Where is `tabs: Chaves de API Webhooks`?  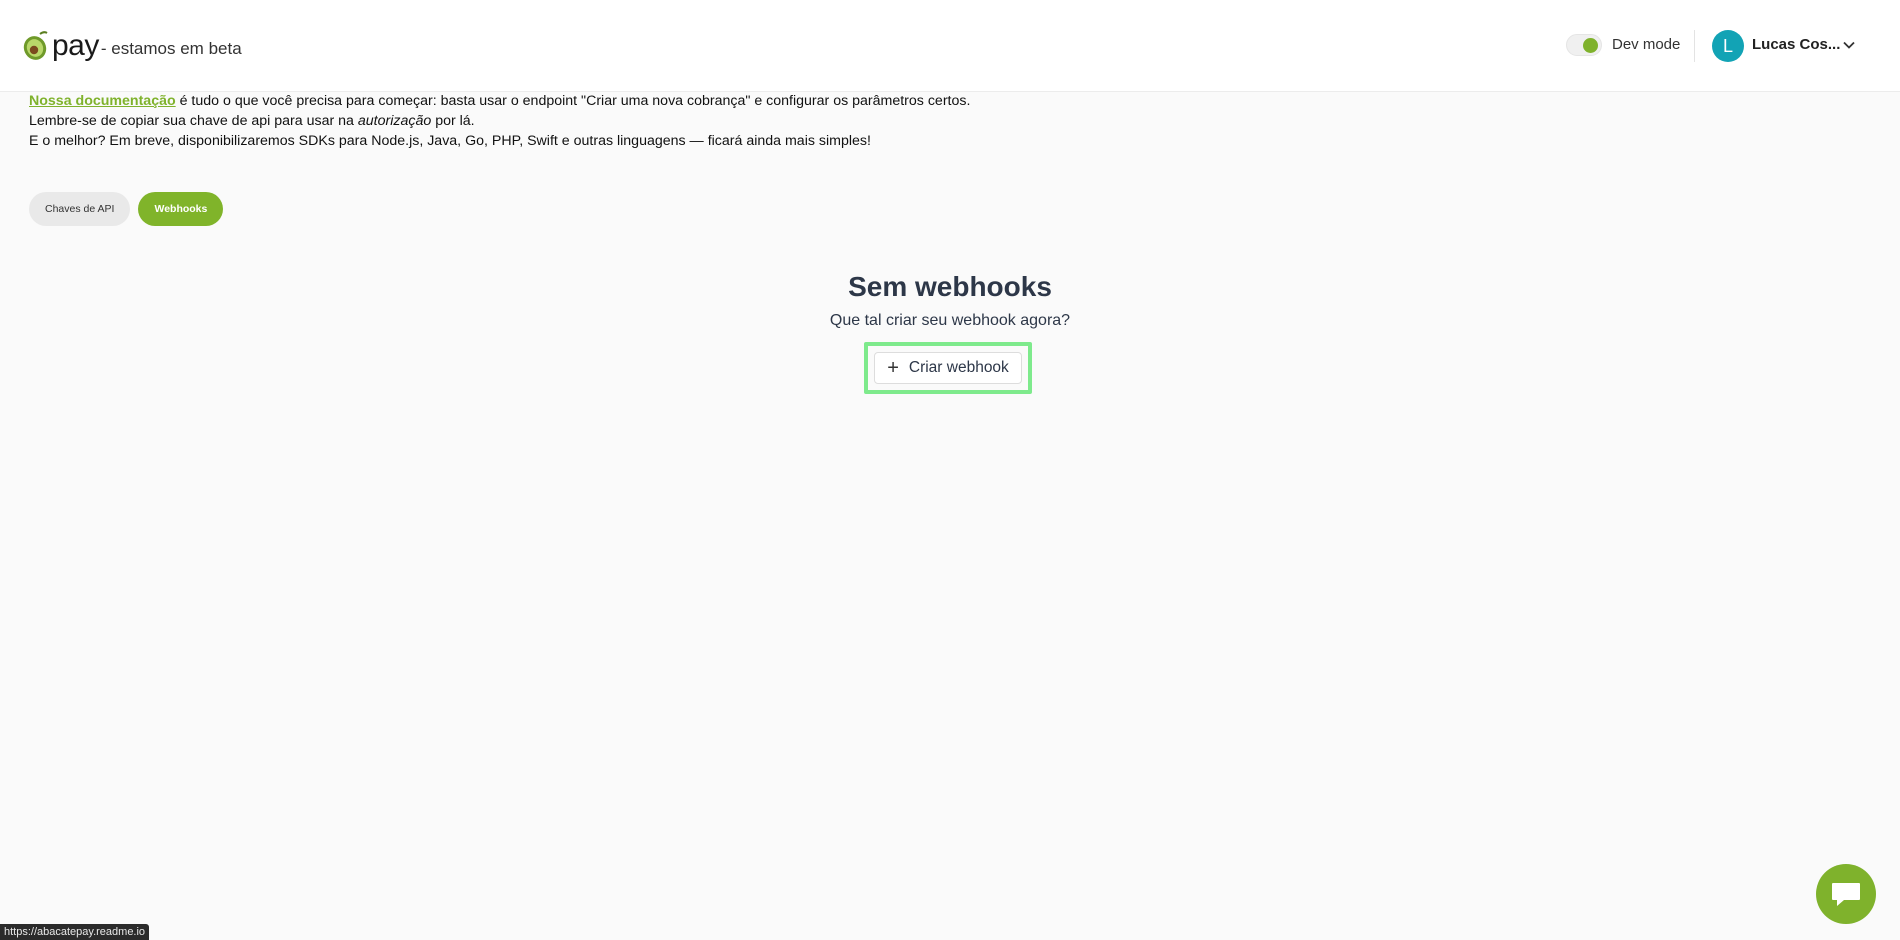
tabs: Chaves de API Webhooks is located at coordinates (126, 209).